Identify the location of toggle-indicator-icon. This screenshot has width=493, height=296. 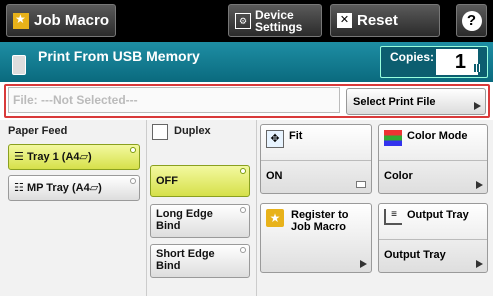
(361, 184).